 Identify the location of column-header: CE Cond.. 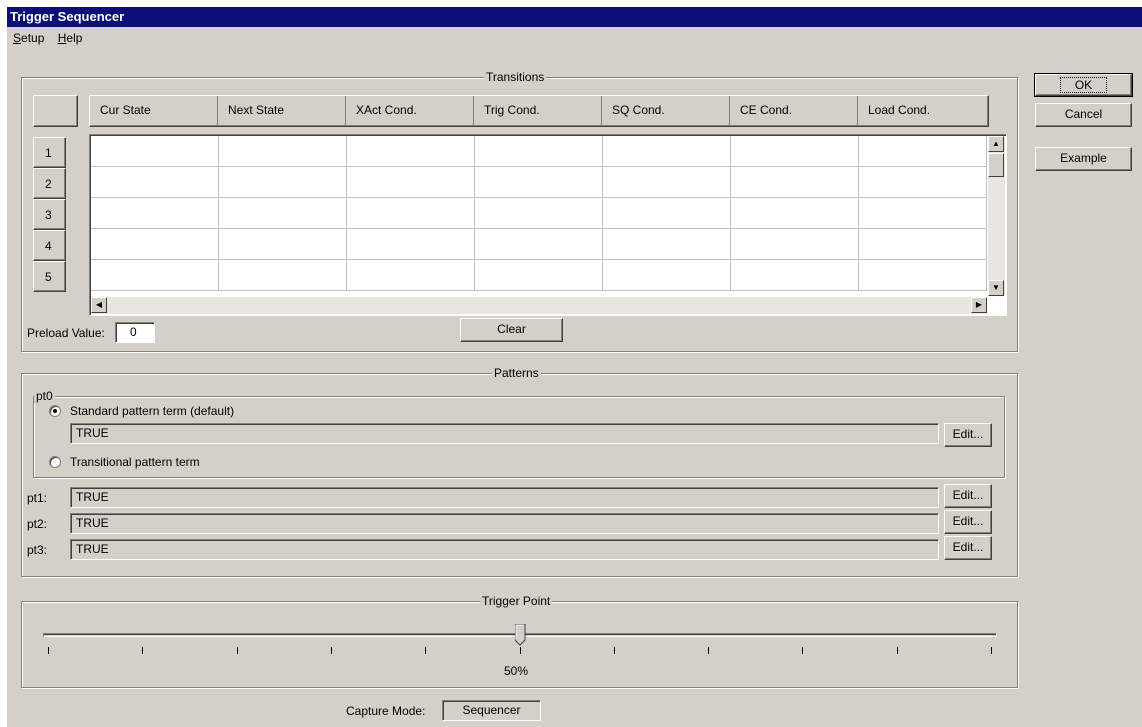
(794, 111).